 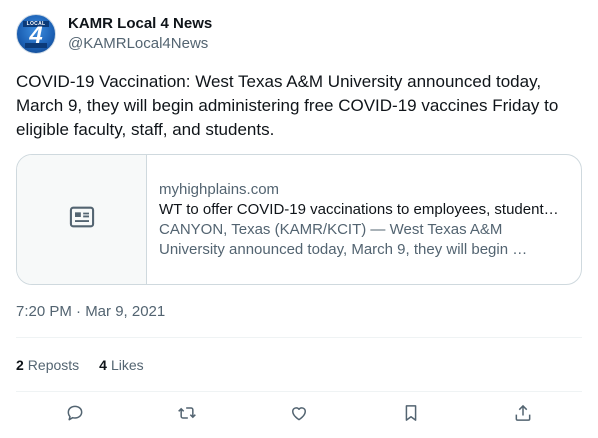 I want to click on share-button, so click(x=523, y=415).